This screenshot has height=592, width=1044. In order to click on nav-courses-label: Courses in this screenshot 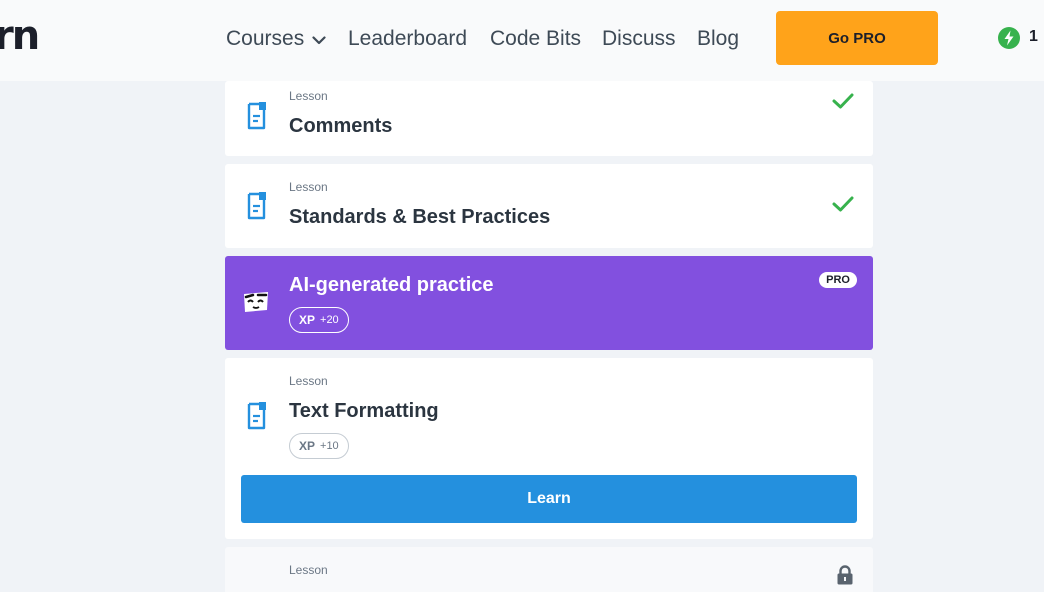, I will do `click(265, 38)`.